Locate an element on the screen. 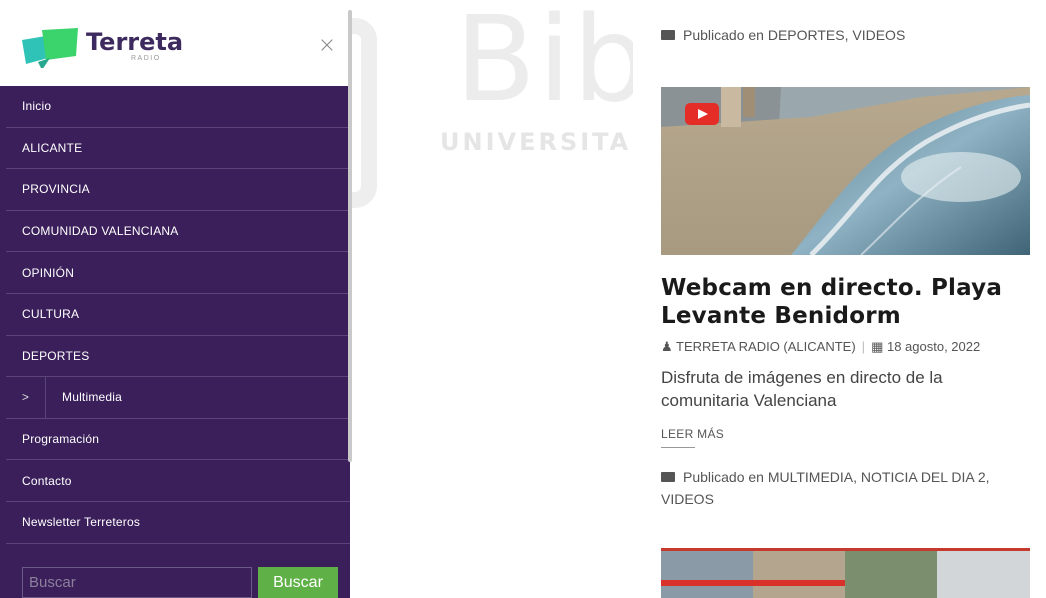 This screenshot has width=1046, height=598. menu-item-newsletter: Newsletter Terreteros is located at coordinates (178, 523).